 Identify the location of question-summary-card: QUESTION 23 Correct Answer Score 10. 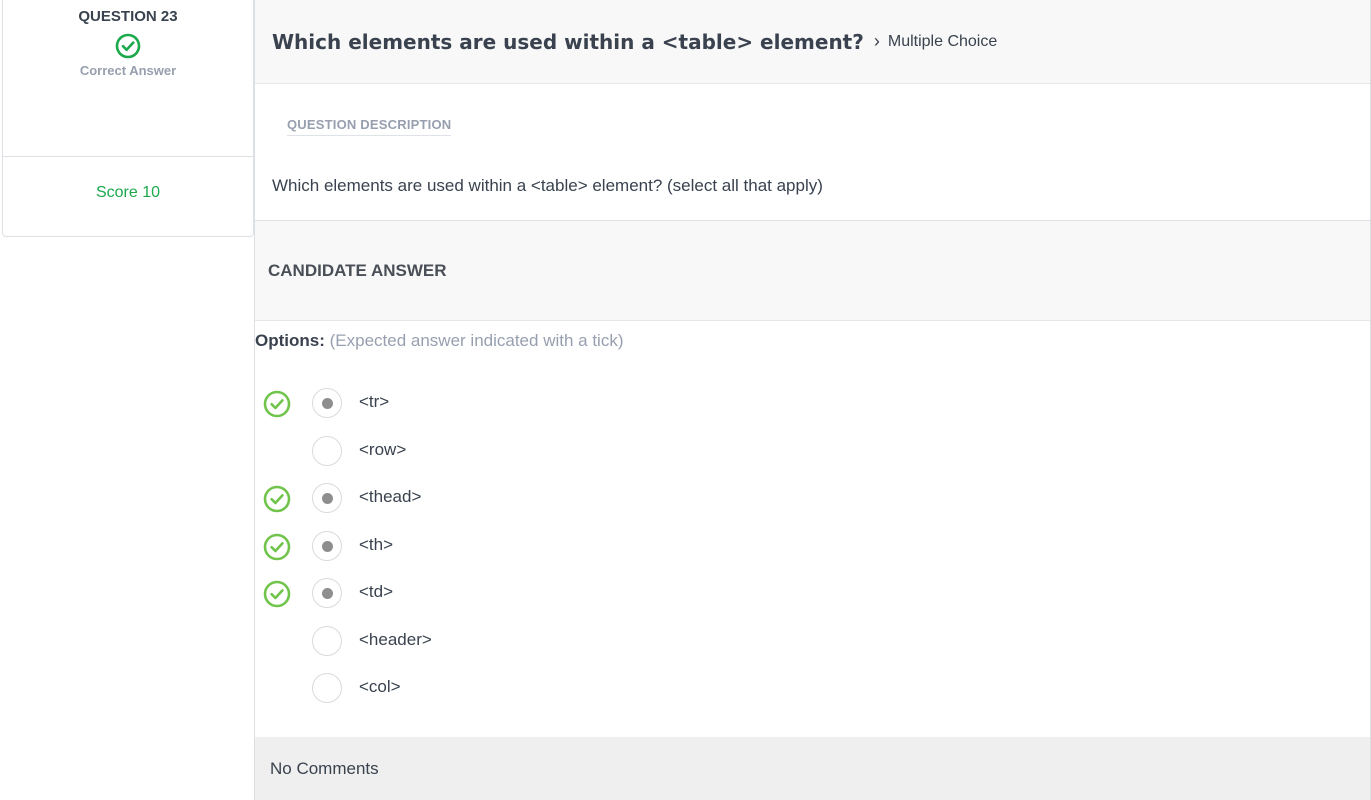
(128, 118).